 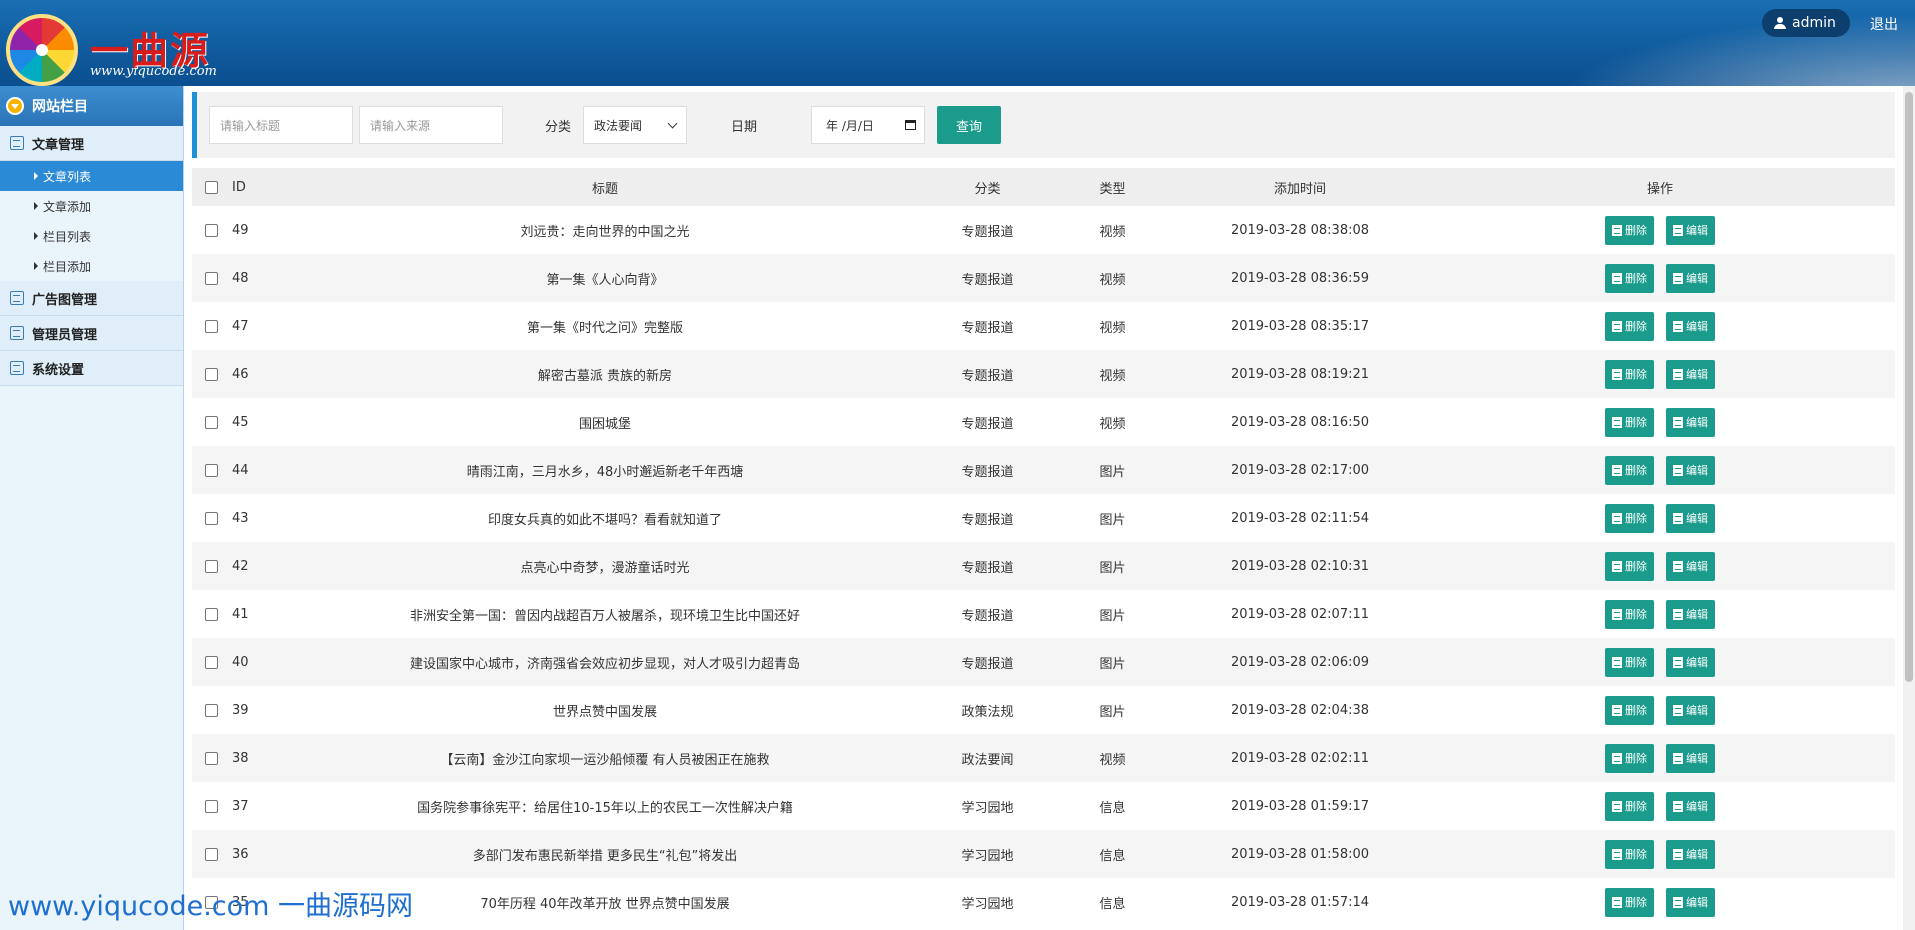 I want to click on row-type: 视频, so click(x=1112, y=760).